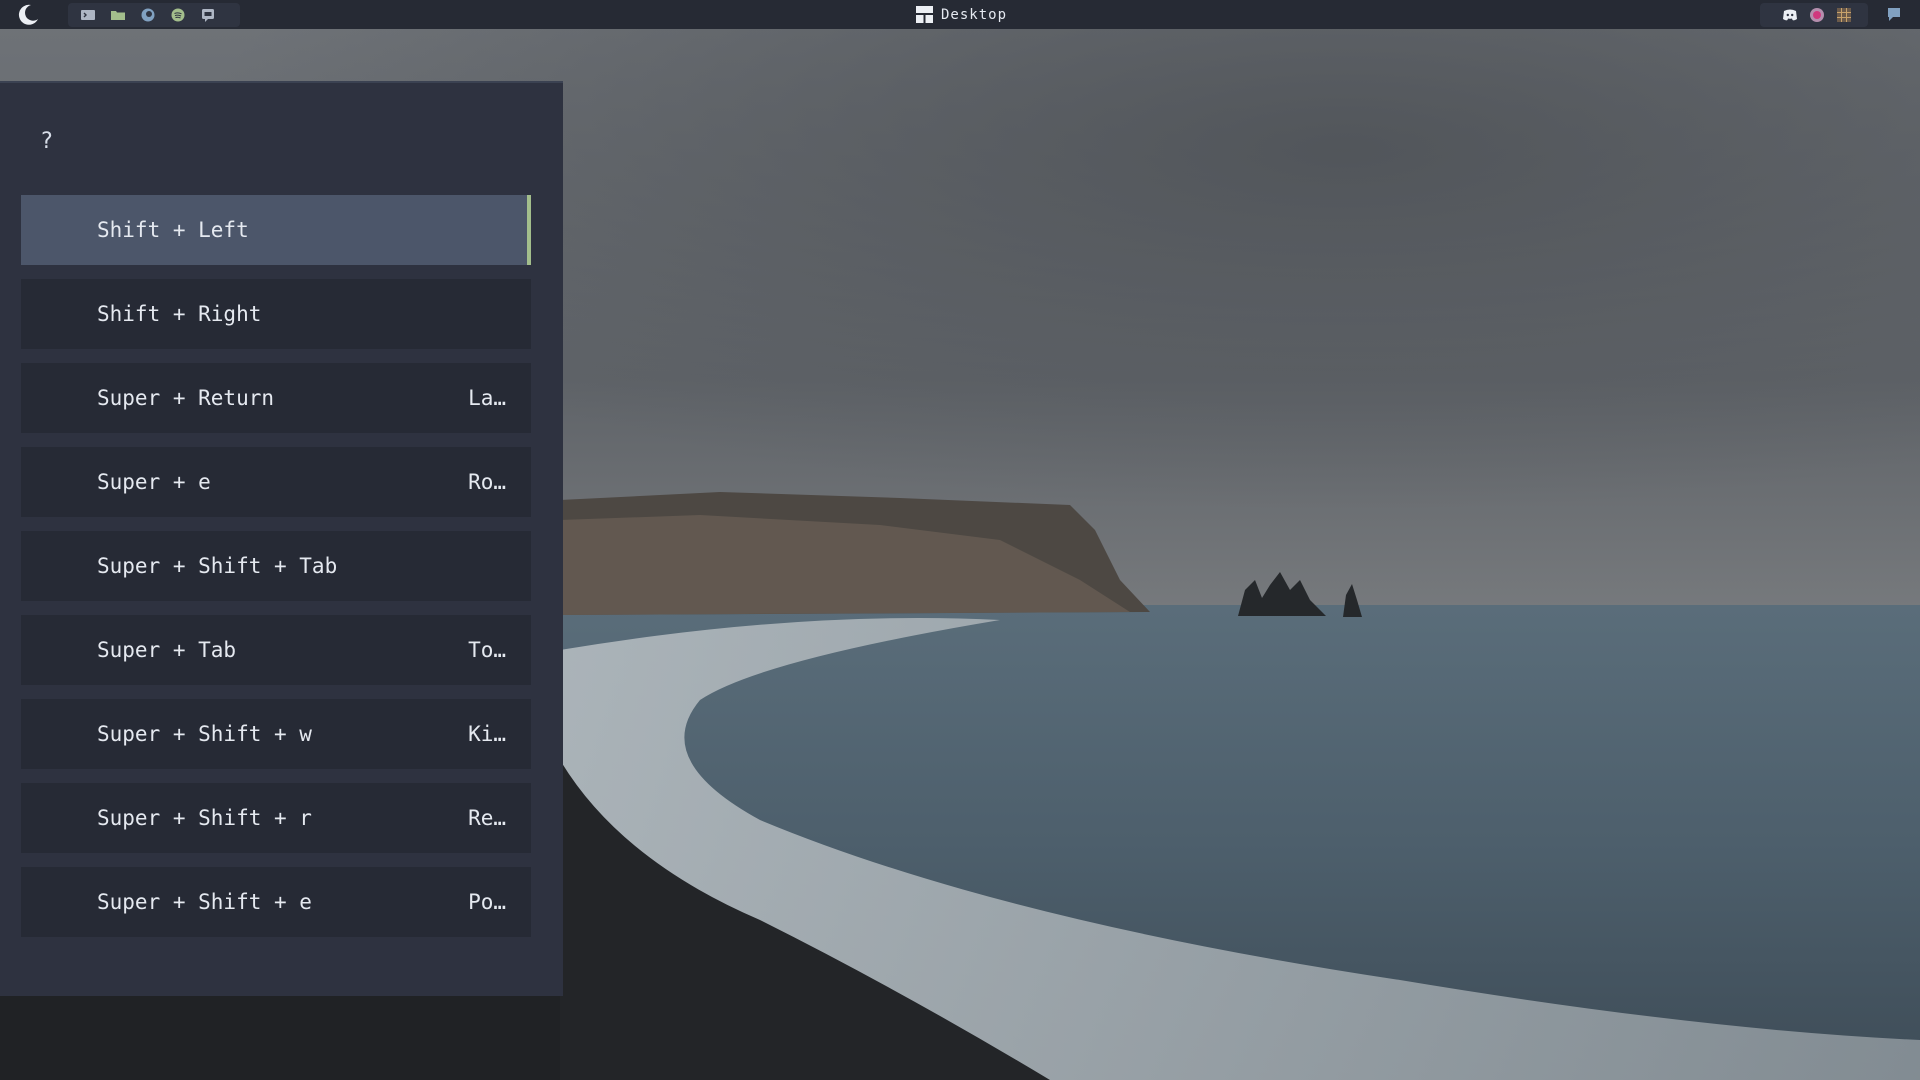 Image resolution: width=1920 pixels, height=1080 pixels. I want to click on keybind-key: Super + Shift + w, so click(204, 734).